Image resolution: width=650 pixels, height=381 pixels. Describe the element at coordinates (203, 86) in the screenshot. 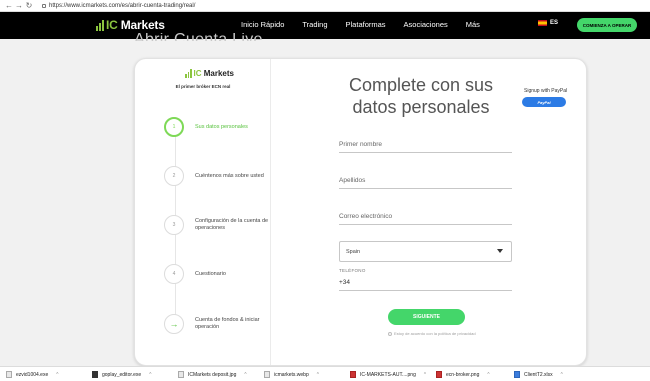

I see `tagline: El primer bróker ECN real` at that location.